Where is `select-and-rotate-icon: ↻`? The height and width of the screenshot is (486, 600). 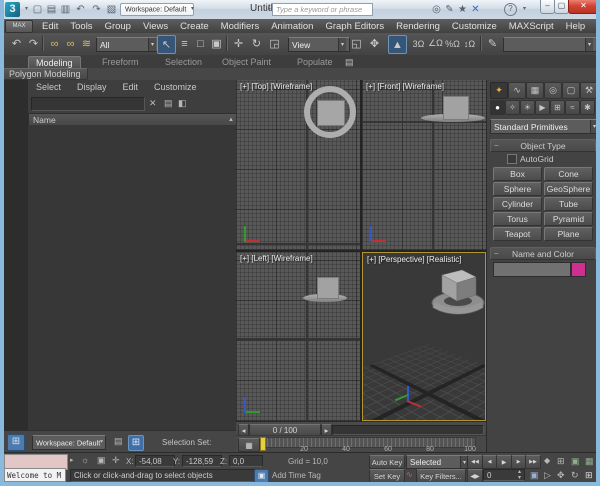
select-and-rotate-icon: ↻ is located at coordinates (256, 43).